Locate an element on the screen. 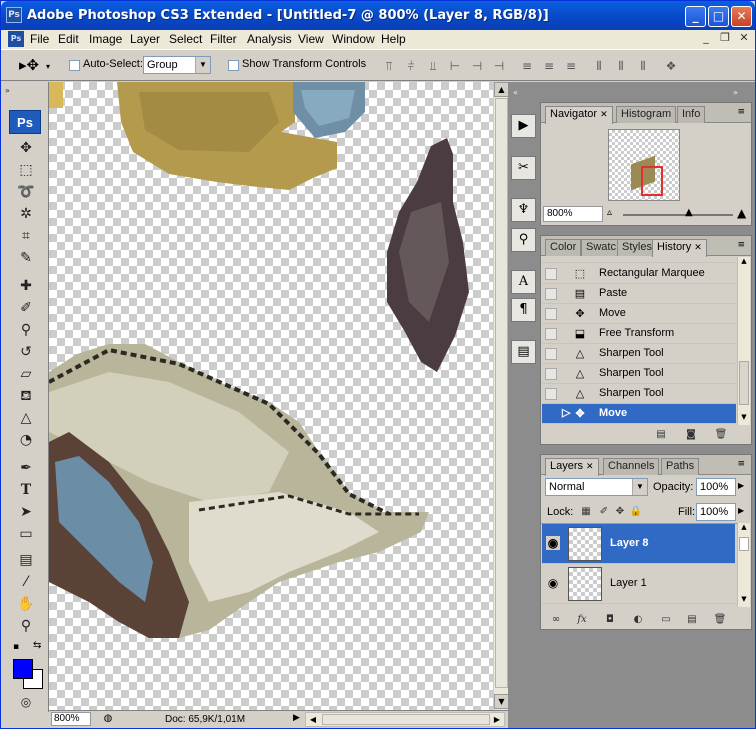 The width and height of the screenshot is (756, 729). align-left-icon: ⊢ is located at coordinates (455, 66).